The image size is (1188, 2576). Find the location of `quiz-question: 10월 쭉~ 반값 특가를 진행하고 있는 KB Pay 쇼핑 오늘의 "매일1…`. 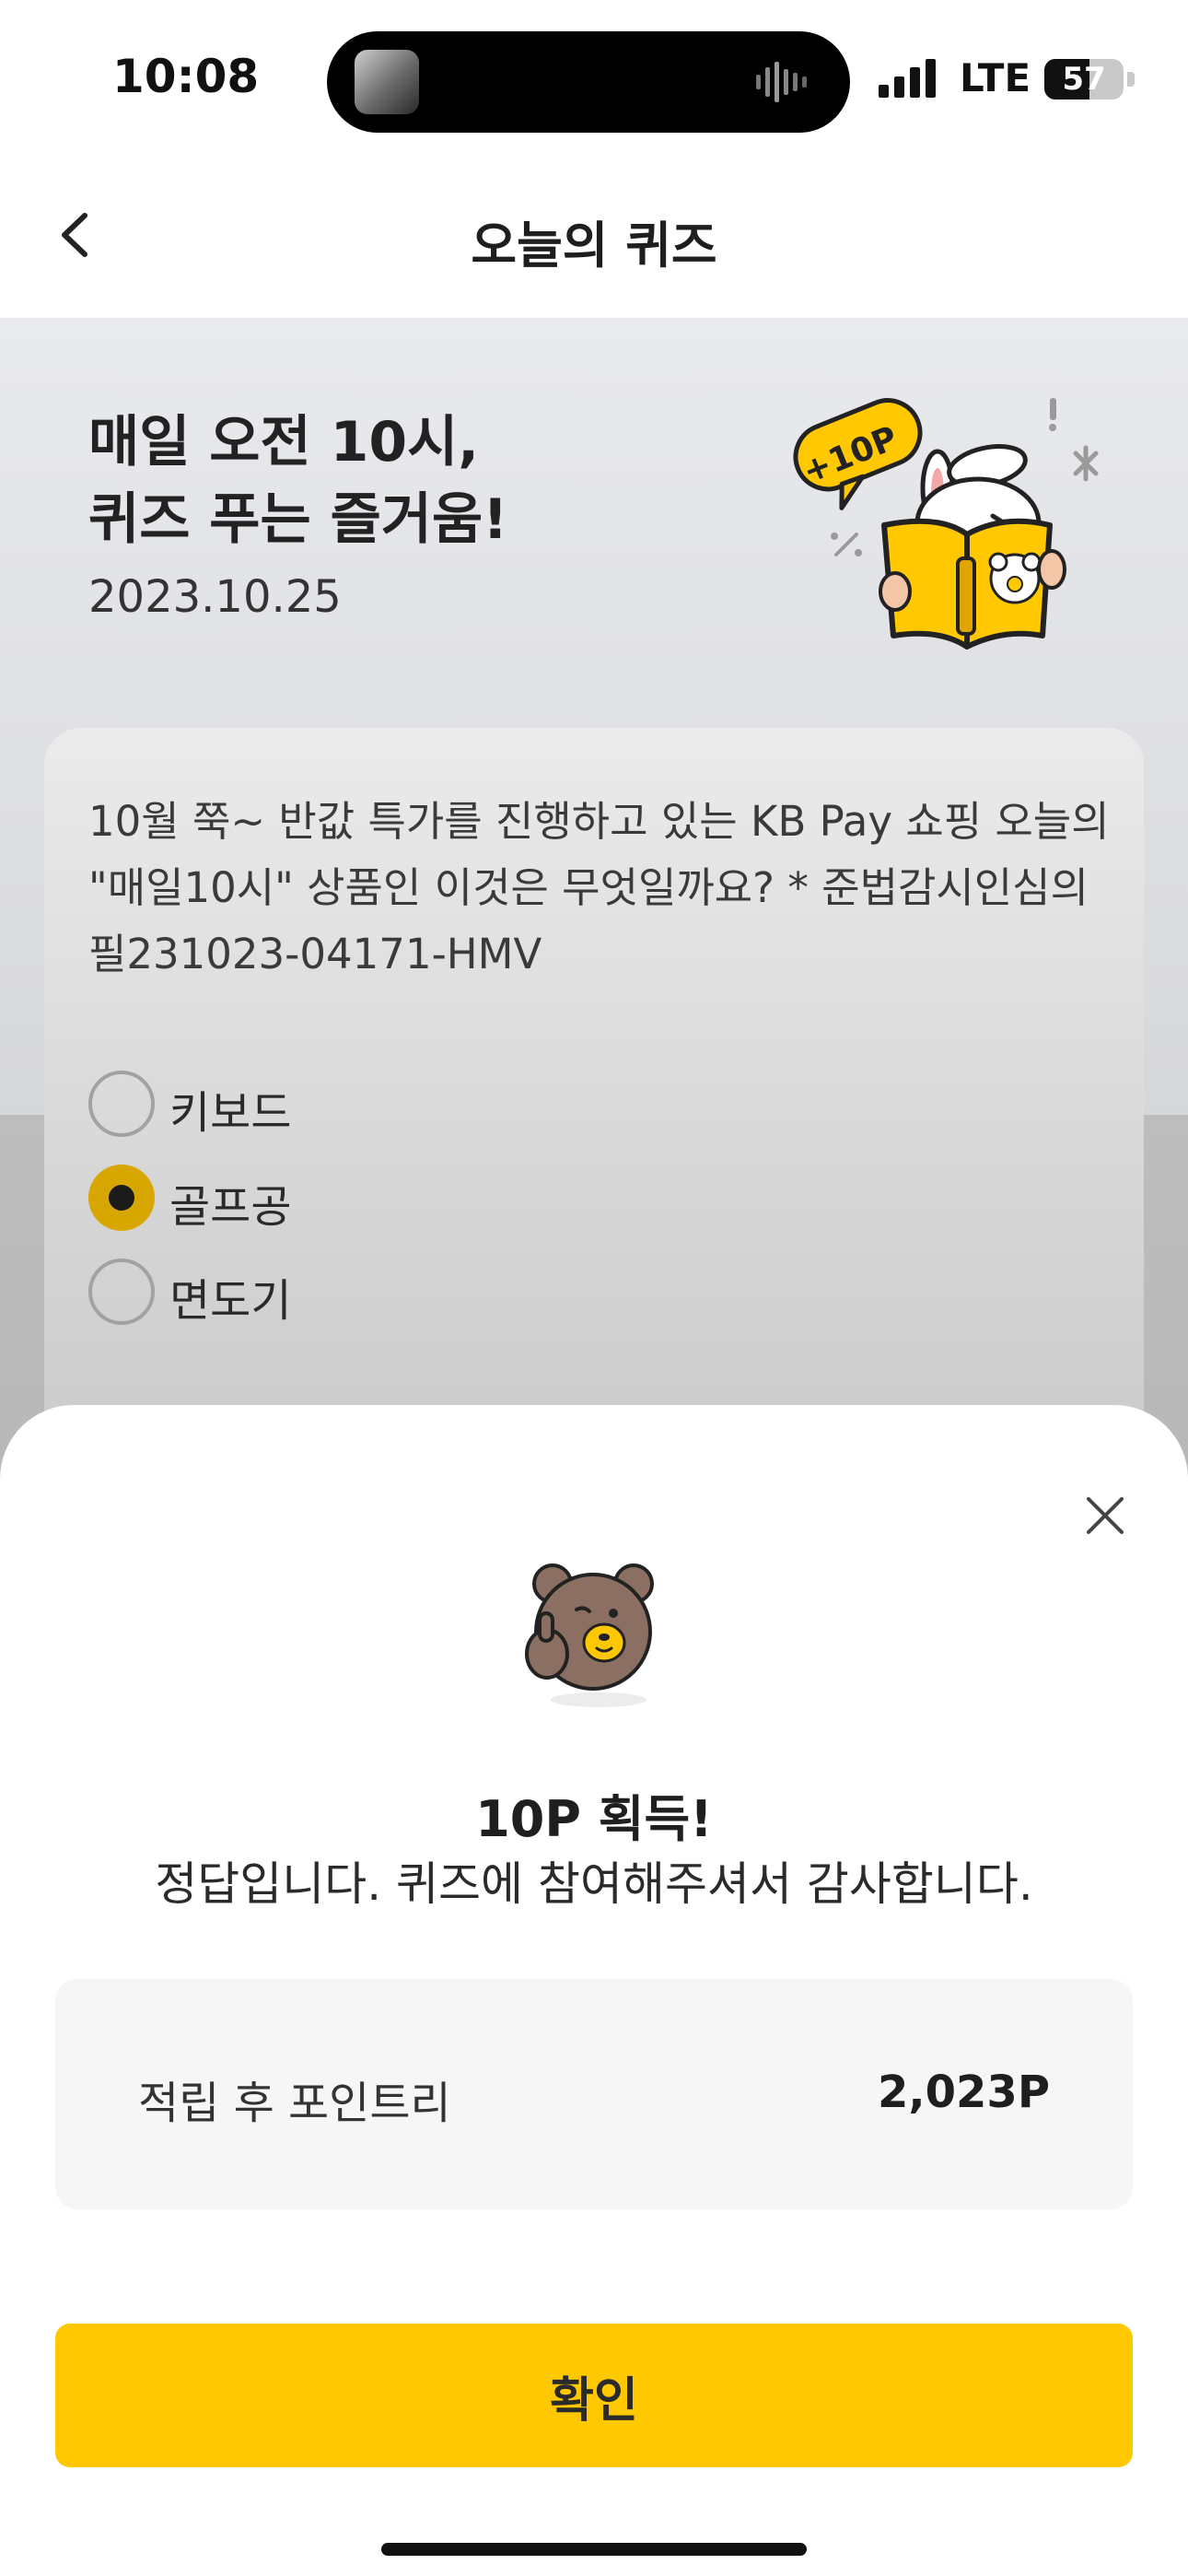

quiz-question: 10월 쭉~ 반값 특가를 진행하고 있는 KB Pay 쇼핑 오늘의 "매일1… is located at coordinates (599, 887).